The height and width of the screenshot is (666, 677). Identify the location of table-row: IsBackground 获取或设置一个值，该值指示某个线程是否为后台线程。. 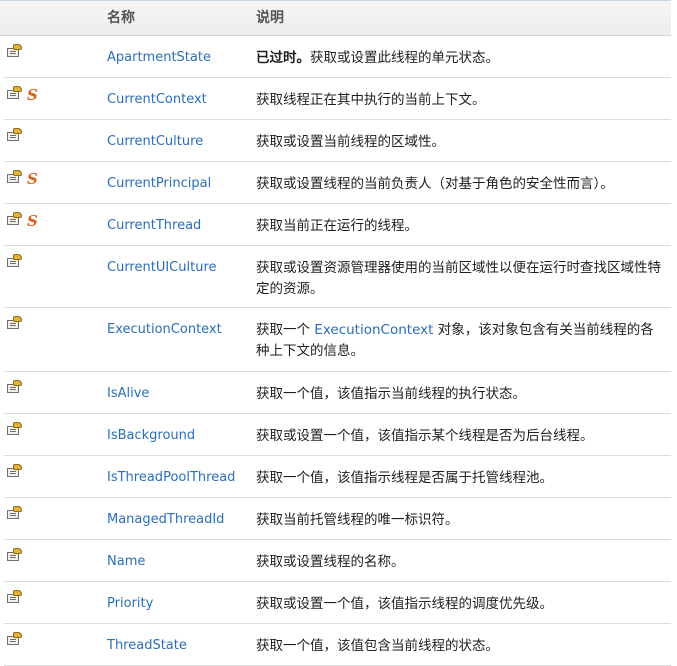
(337, 435).